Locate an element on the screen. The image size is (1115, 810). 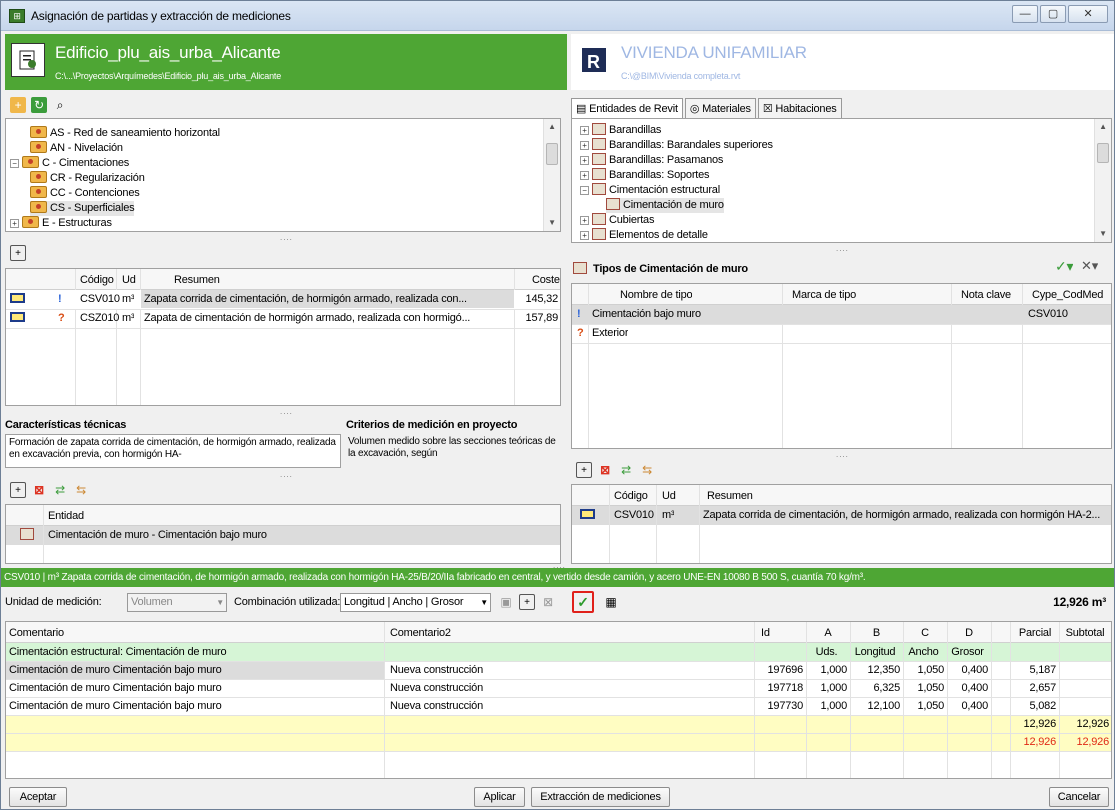
aceptar-button: Aceptar is located at coordinates (38, 797).